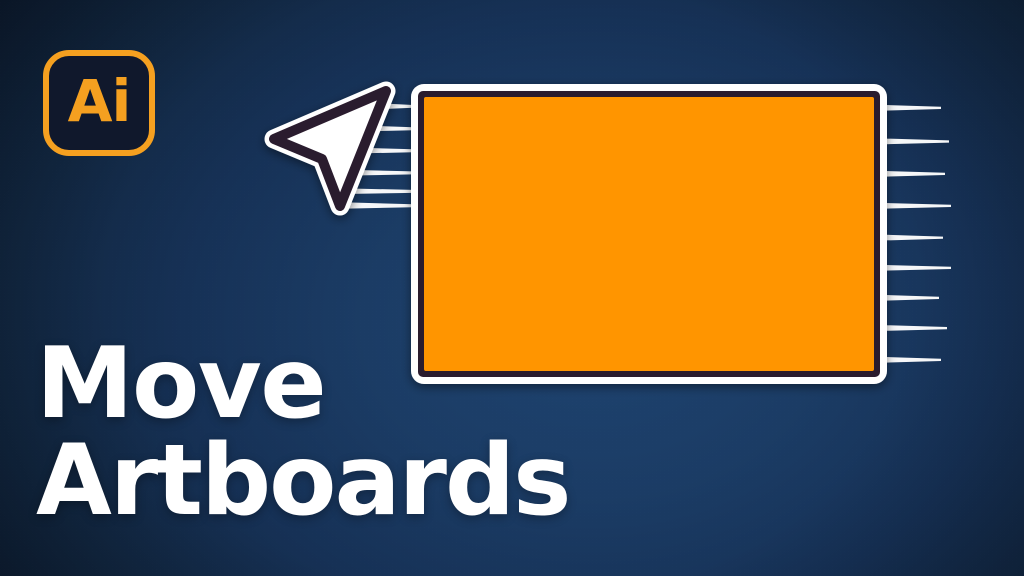 This screenshot has height=576, width=1024. What do you see at coordinates (181, 384) in the screenshot?
I see `page-title-line-1: Move` at bounding box center [181, 384].